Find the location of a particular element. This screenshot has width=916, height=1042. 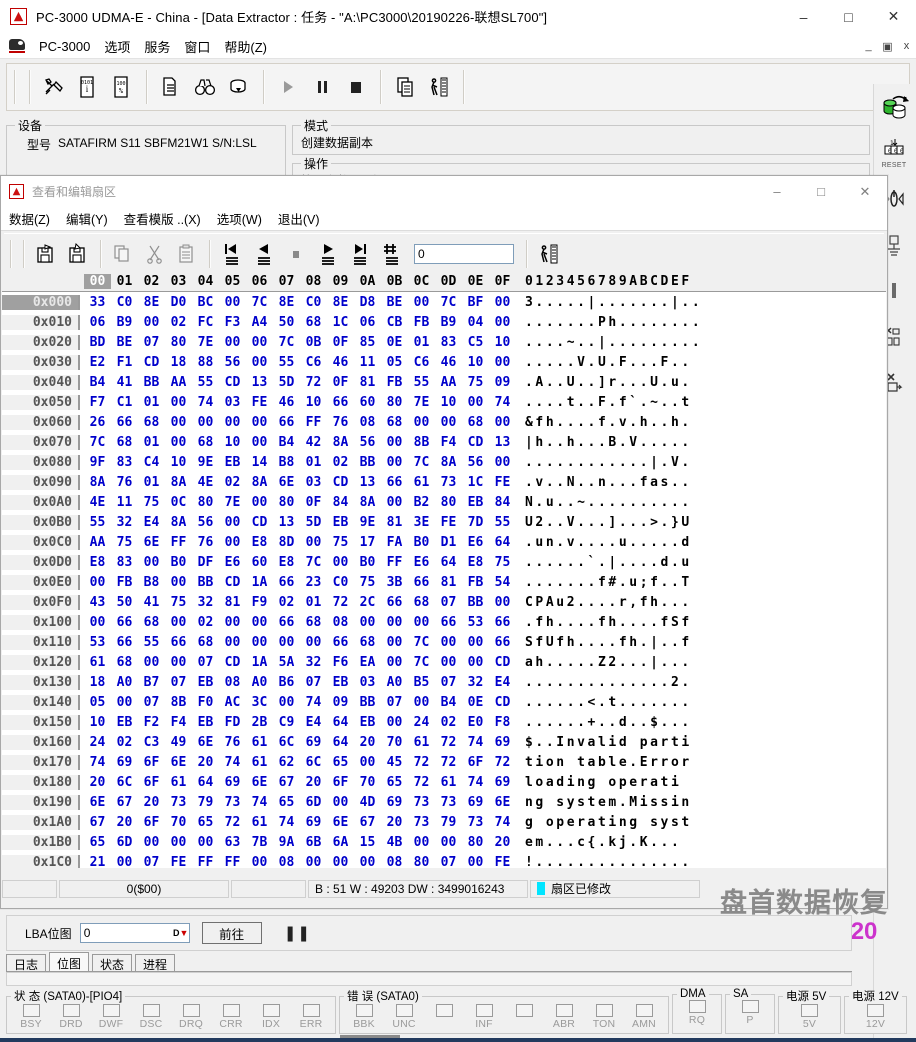

hex-byte-cell: 0B is located at coordinates (313, 342).